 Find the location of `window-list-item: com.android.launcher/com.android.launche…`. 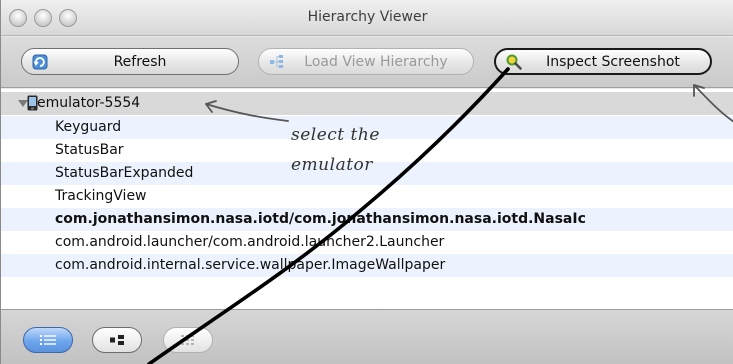

window-list-item: com.android.launcher/com.android.launche… is located at coordinates (367, 242).